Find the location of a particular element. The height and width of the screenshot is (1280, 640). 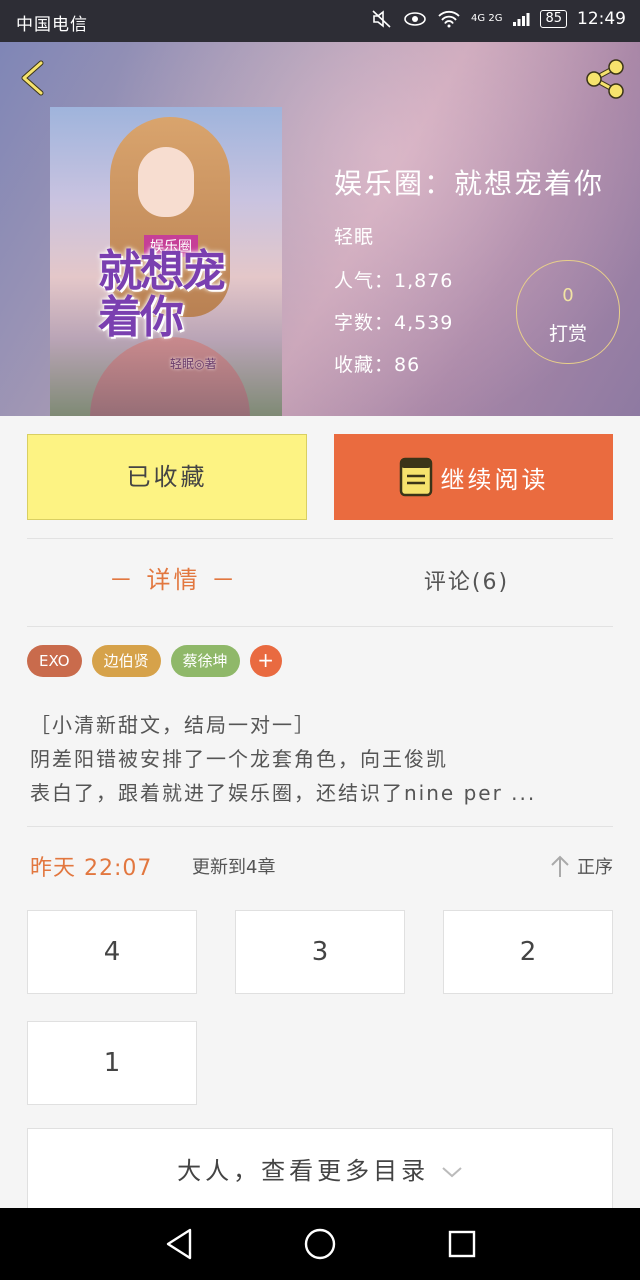

nav-back-icon is located at coordinates (179, 1244).